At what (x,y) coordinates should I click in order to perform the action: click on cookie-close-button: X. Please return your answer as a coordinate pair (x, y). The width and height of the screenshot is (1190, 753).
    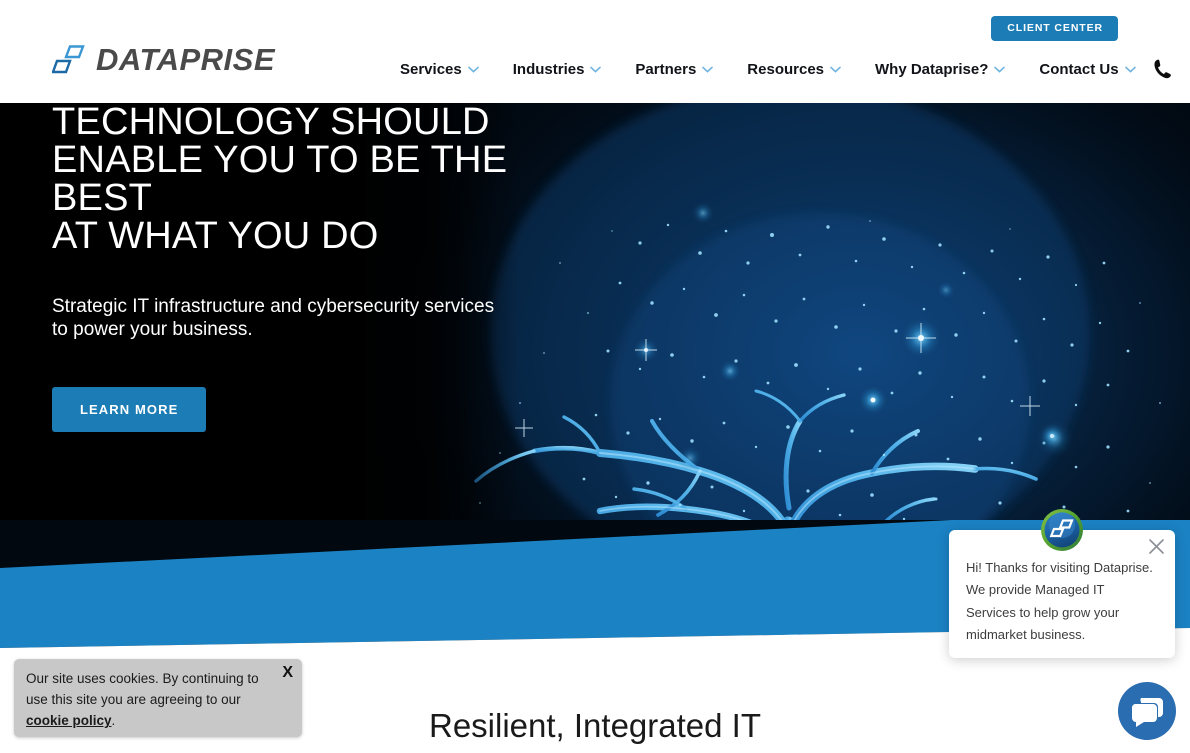
    Looking at the image, I should click on (287, 672).